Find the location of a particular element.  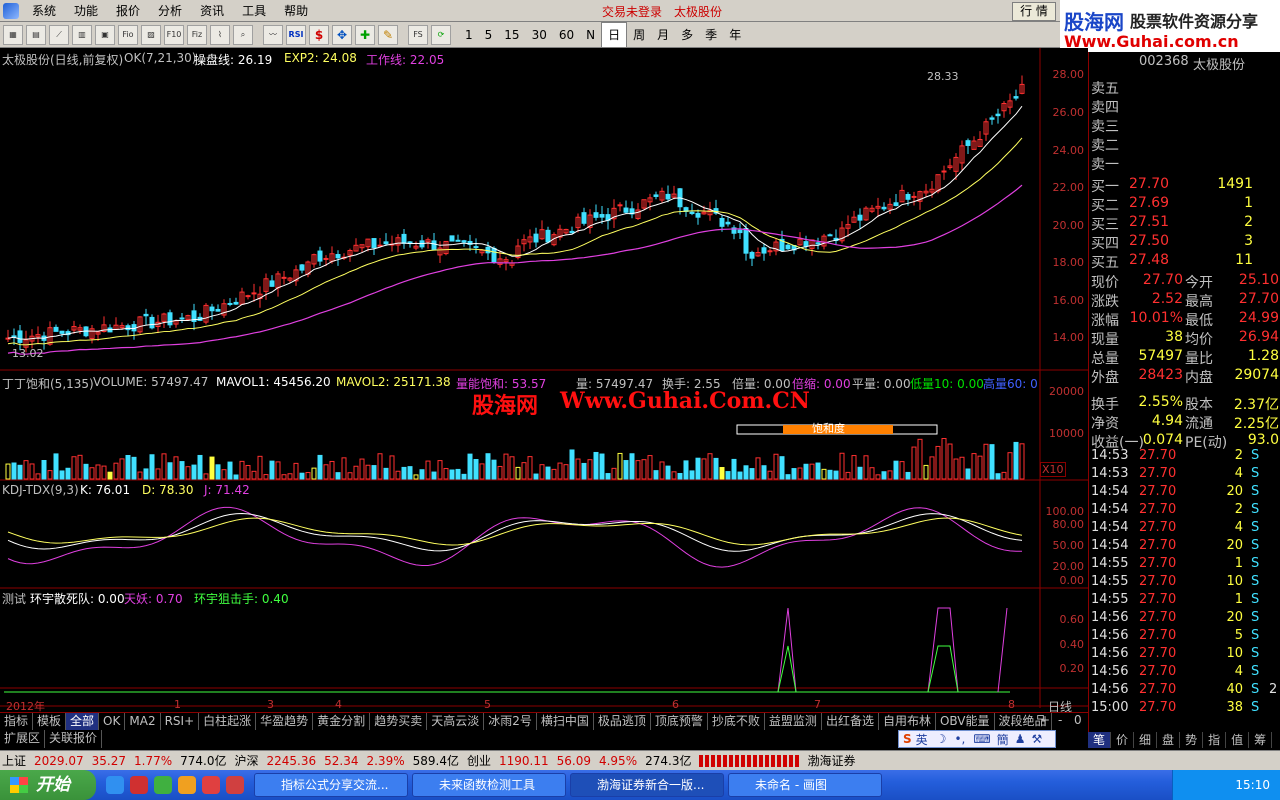

tab-indicator-8: 黄金分割 is located at coordinates (342, 721).